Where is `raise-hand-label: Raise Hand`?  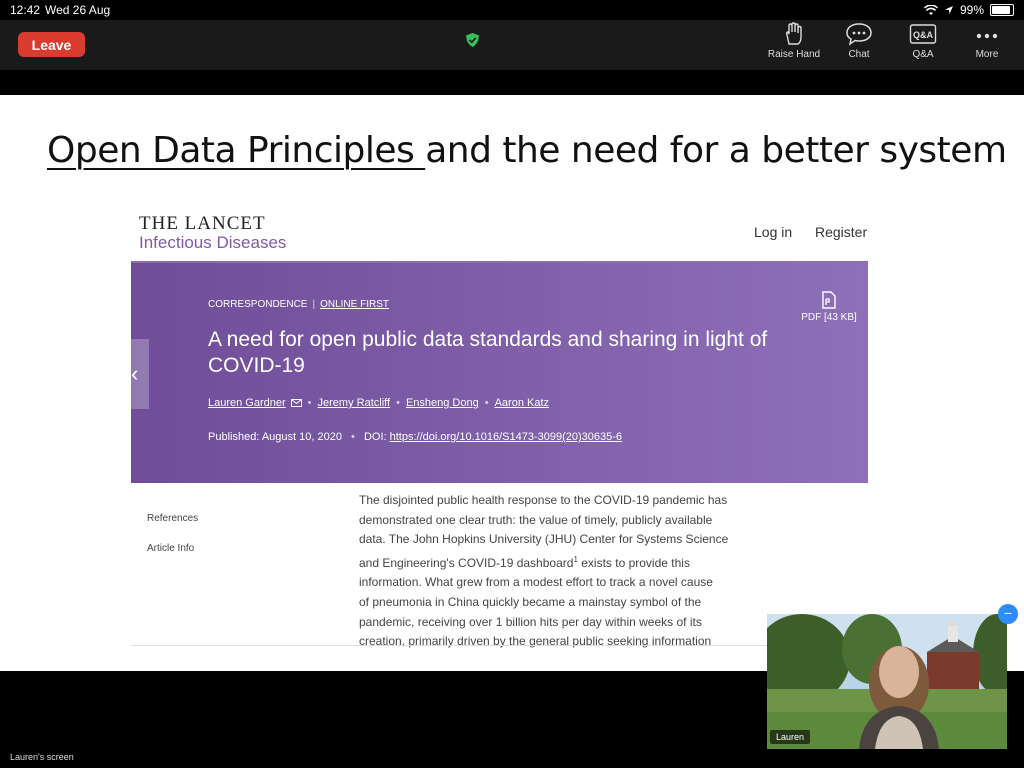 raise-hand-label: Raise Hand is located at coordinates (794, 54).